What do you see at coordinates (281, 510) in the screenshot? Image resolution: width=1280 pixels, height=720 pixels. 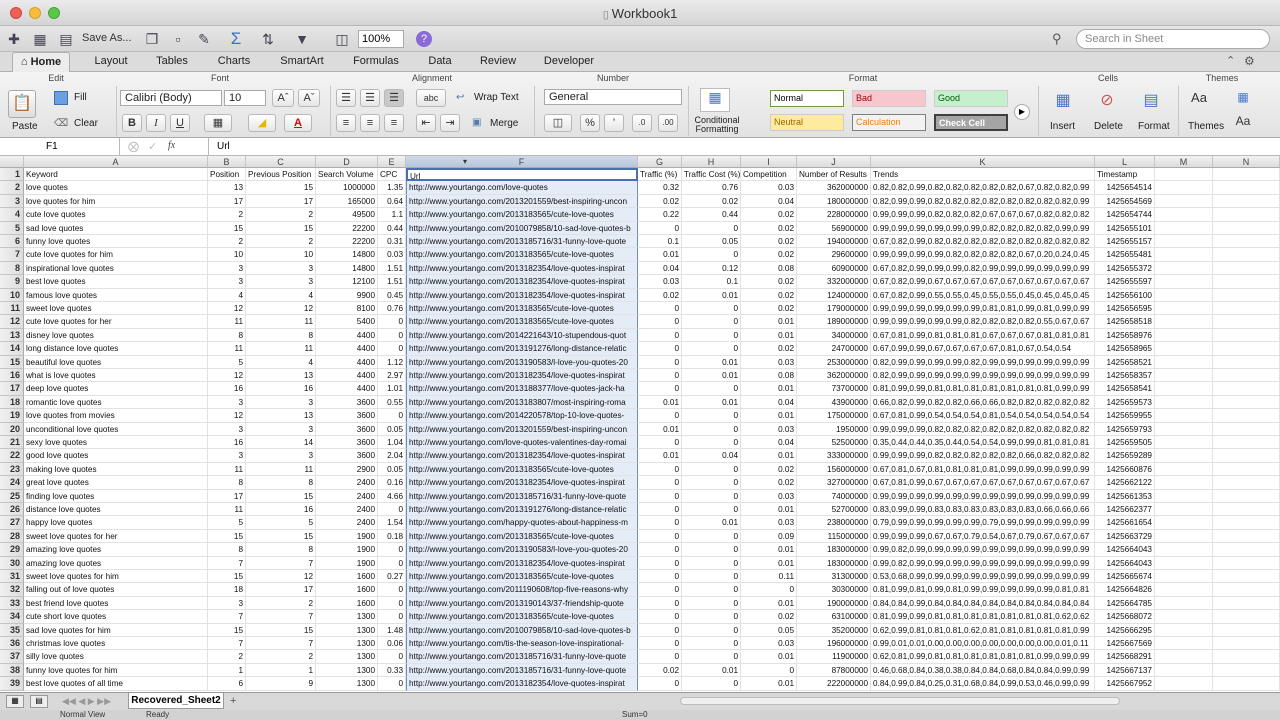 I see `table-cell: 16` at bounding box center [281, 510].